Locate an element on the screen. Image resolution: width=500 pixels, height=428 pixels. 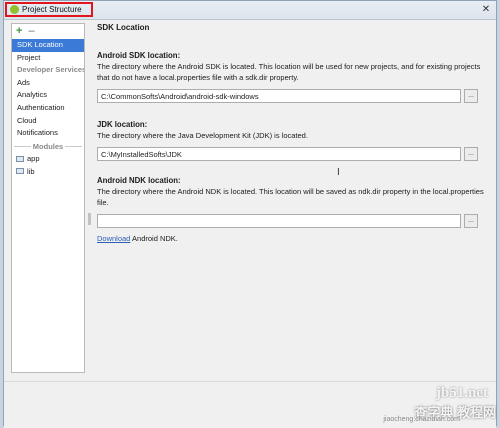
sidebar-item-cloud: Cloud is located at coordinates (48, 121).